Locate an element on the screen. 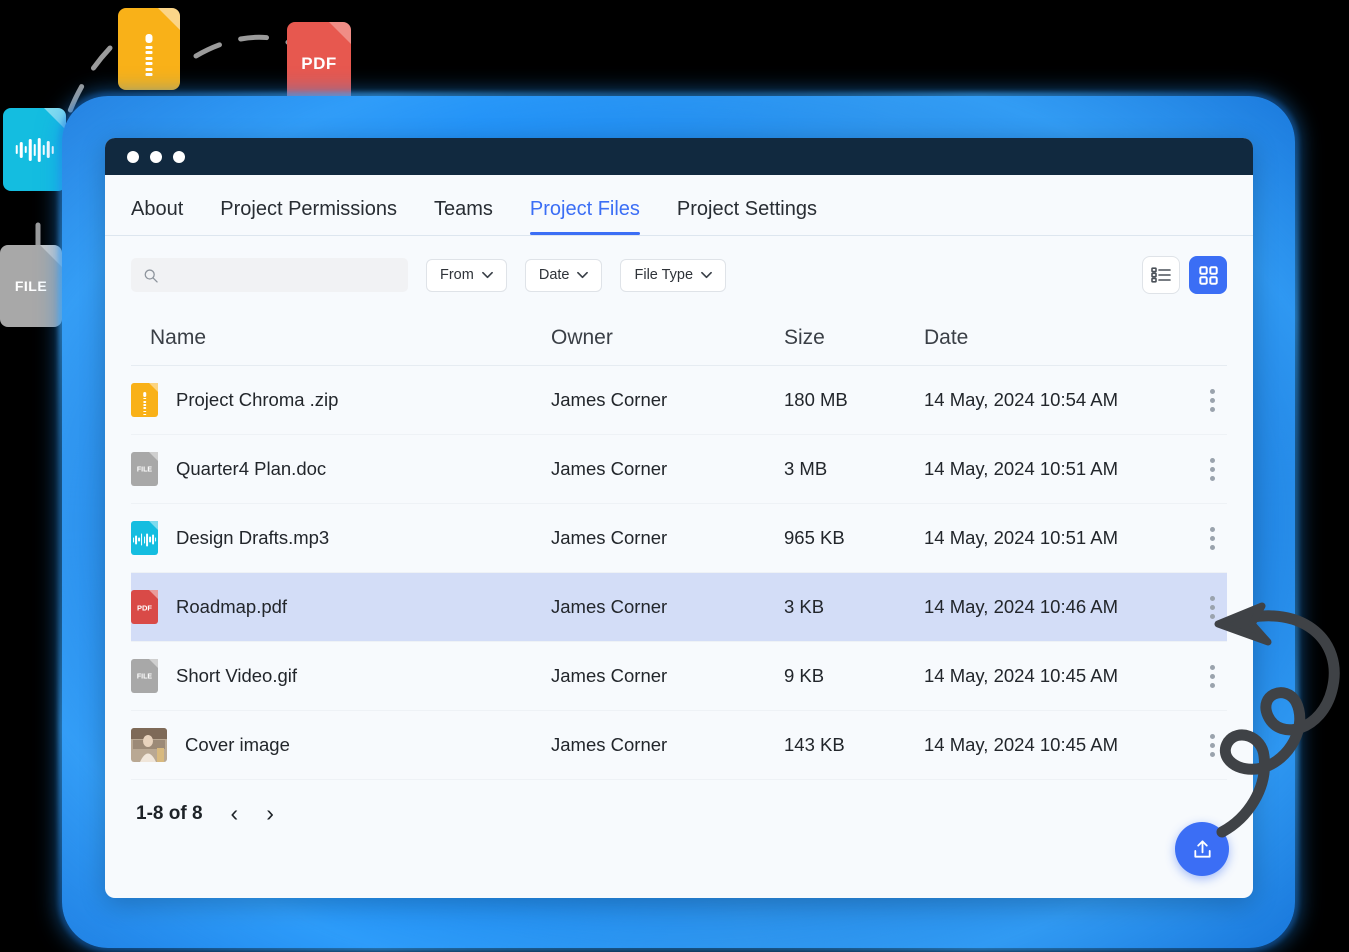 This screenshot has width=1349, height=952. file-size: 180 MB is located at coordinates (816, 399).